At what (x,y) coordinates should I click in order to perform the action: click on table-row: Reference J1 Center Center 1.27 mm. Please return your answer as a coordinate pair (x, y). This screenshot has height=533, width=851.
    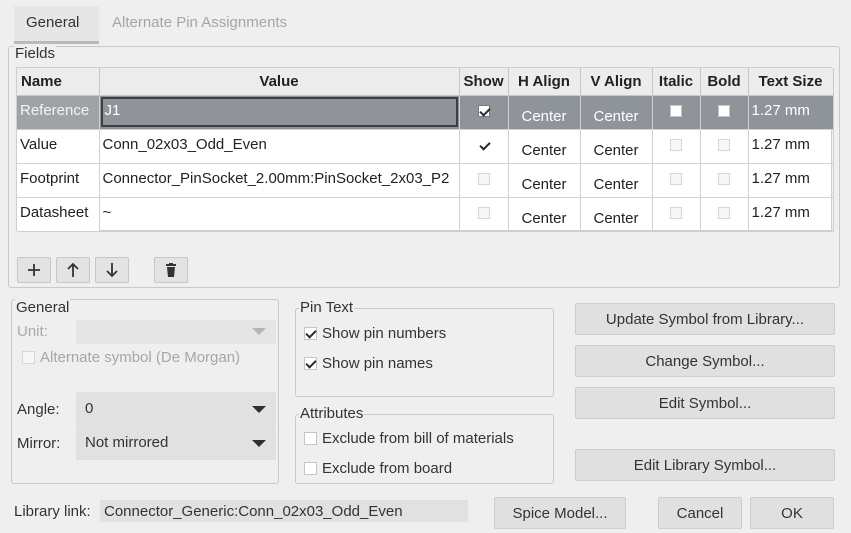
    Looking at the image, I should click on (425, 112).